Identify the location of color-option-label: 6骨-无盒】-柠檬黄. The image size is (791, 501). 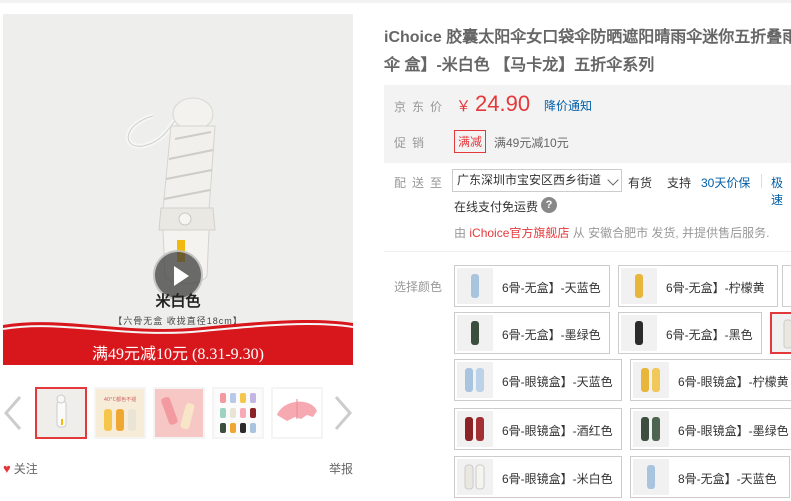
(715, 288).